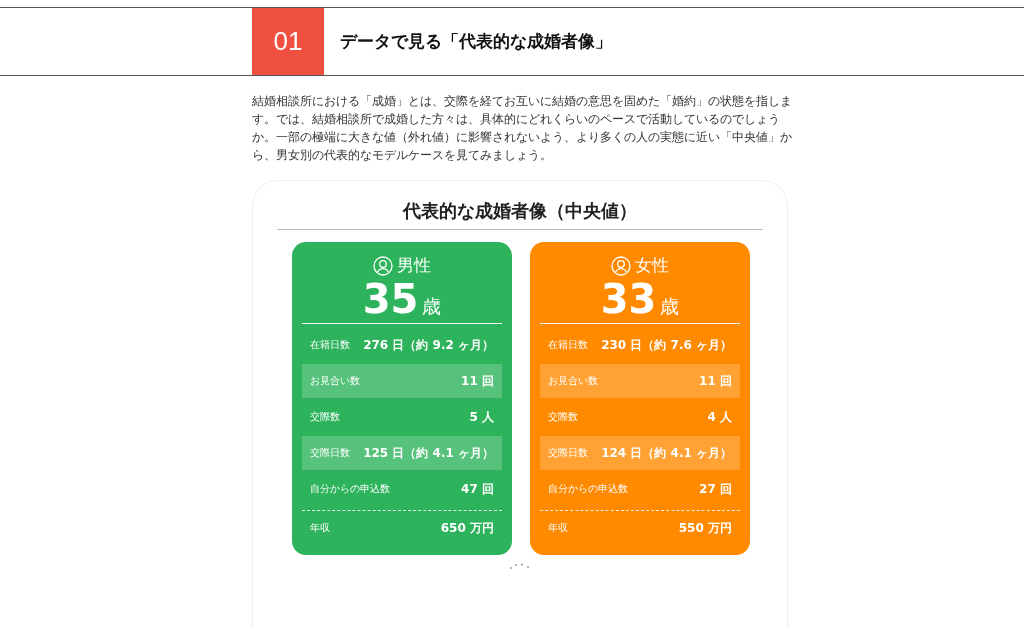 The width and height of the screenshot is (1024, 642). I want to click on stat-value: 27 回, so click(715, 489).